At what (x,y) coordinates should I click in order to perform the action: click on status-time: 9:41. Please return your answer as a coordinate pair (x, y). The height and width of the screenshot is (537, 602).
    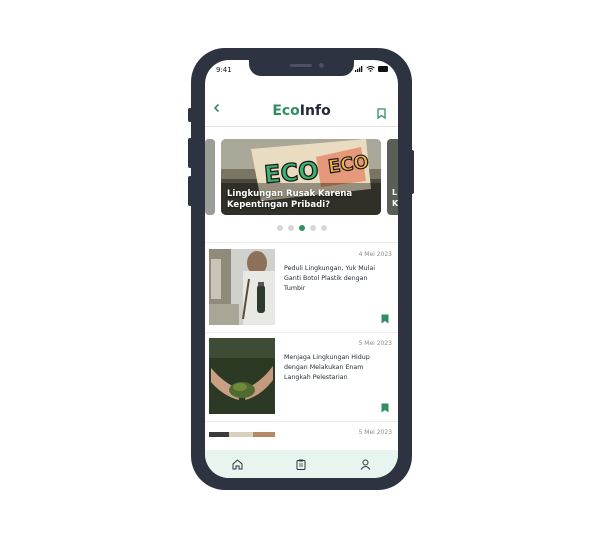
    Looking at the image, I should click on (224, 70).